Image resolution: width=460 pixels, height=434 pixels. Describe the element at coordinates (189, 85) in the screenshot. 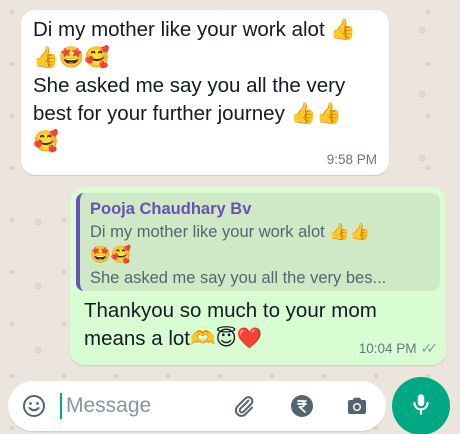

I see `message-text-line: She asked me say you all the very` at that location.